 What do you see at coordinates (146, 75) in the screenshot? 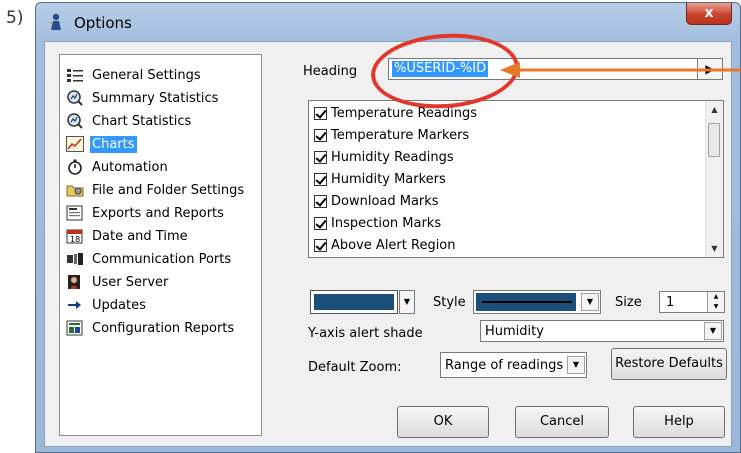
I see `tree-item-label: General Settings` at bounding box center [146, 75].